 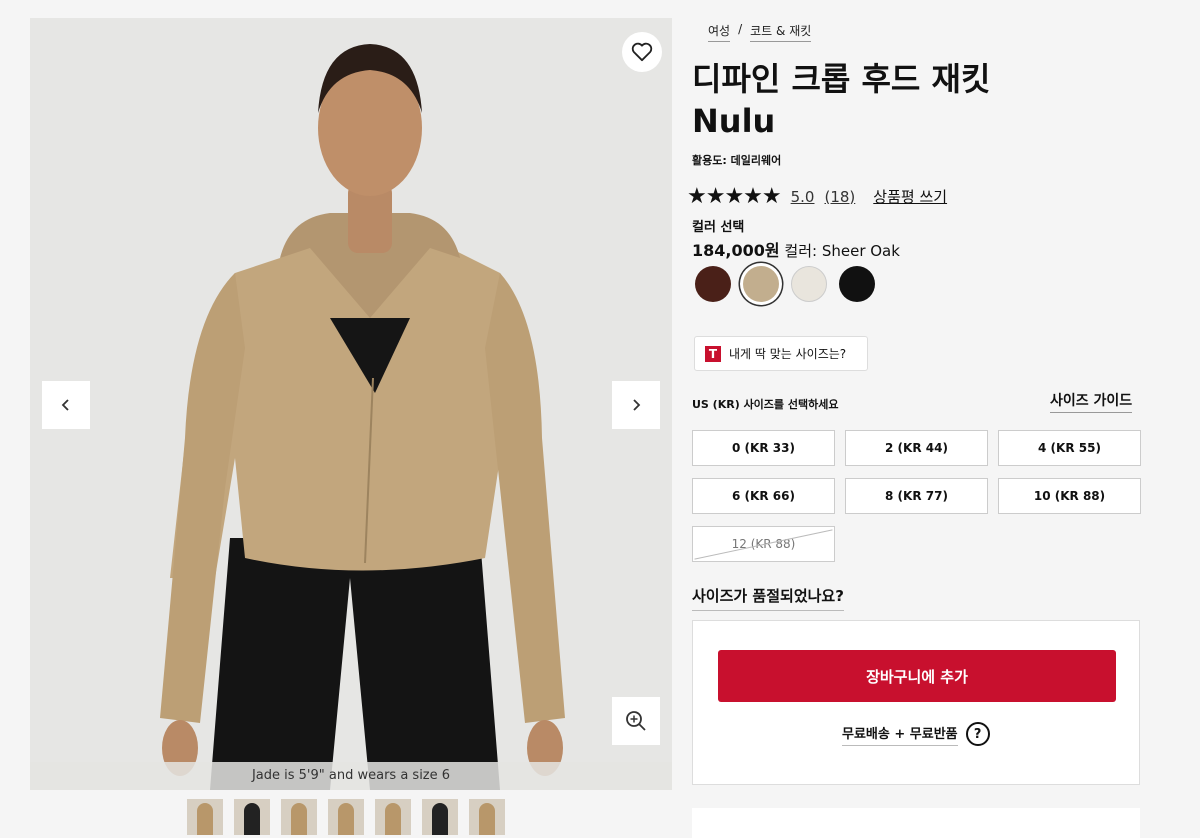 I want to click on size-guide-link: 사이즈 가이드, so click(x=1091, y=401).